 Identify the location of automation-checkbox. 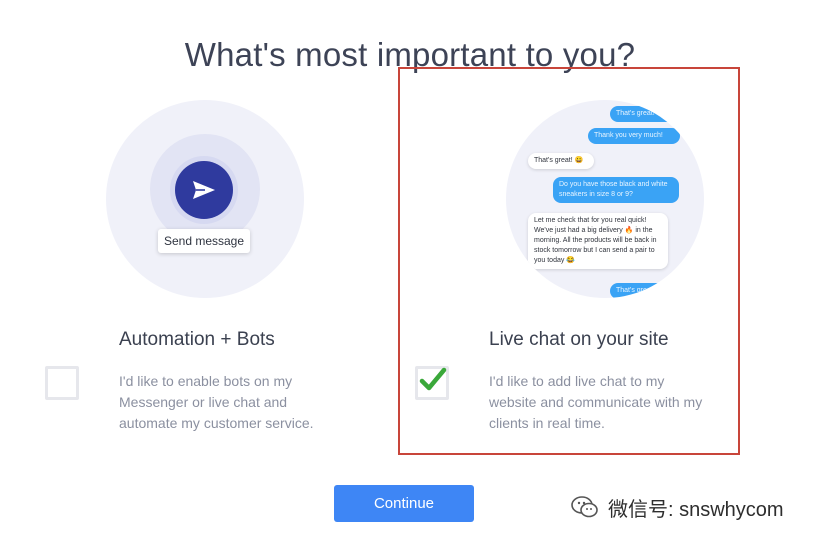
(62, 383).